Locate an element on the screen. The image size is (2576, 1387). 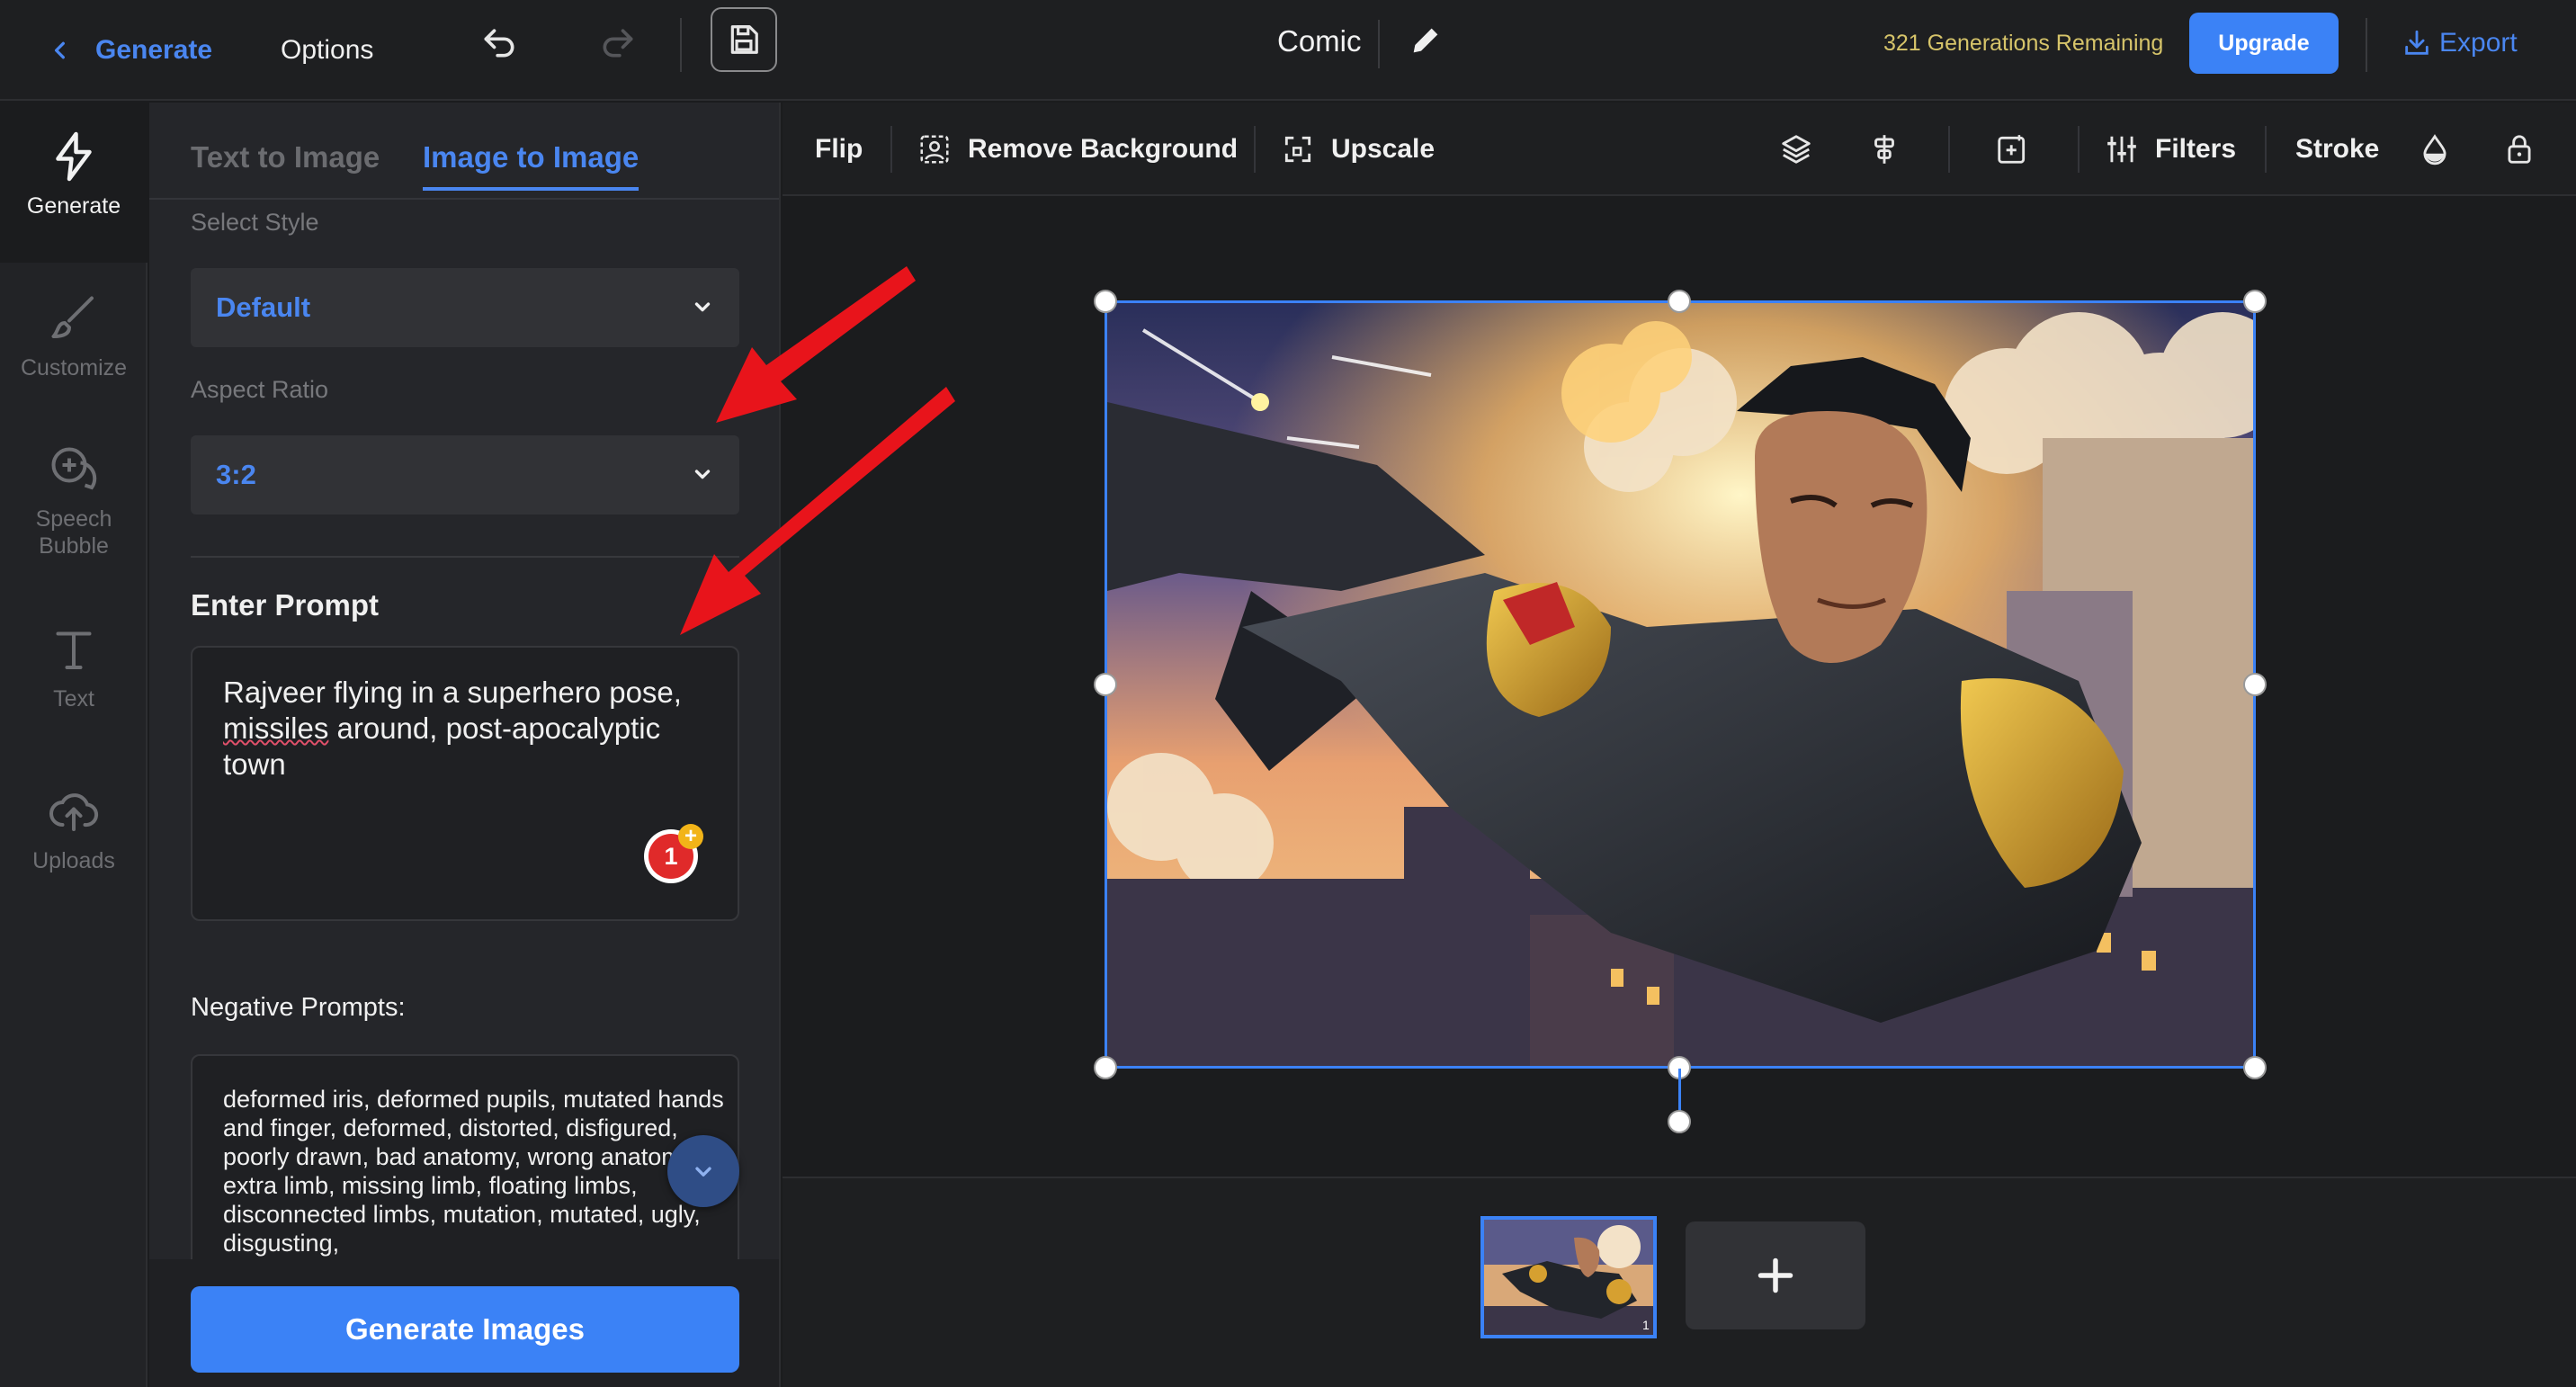
page-strip: 1 is located at coordinates (1679, 1282).